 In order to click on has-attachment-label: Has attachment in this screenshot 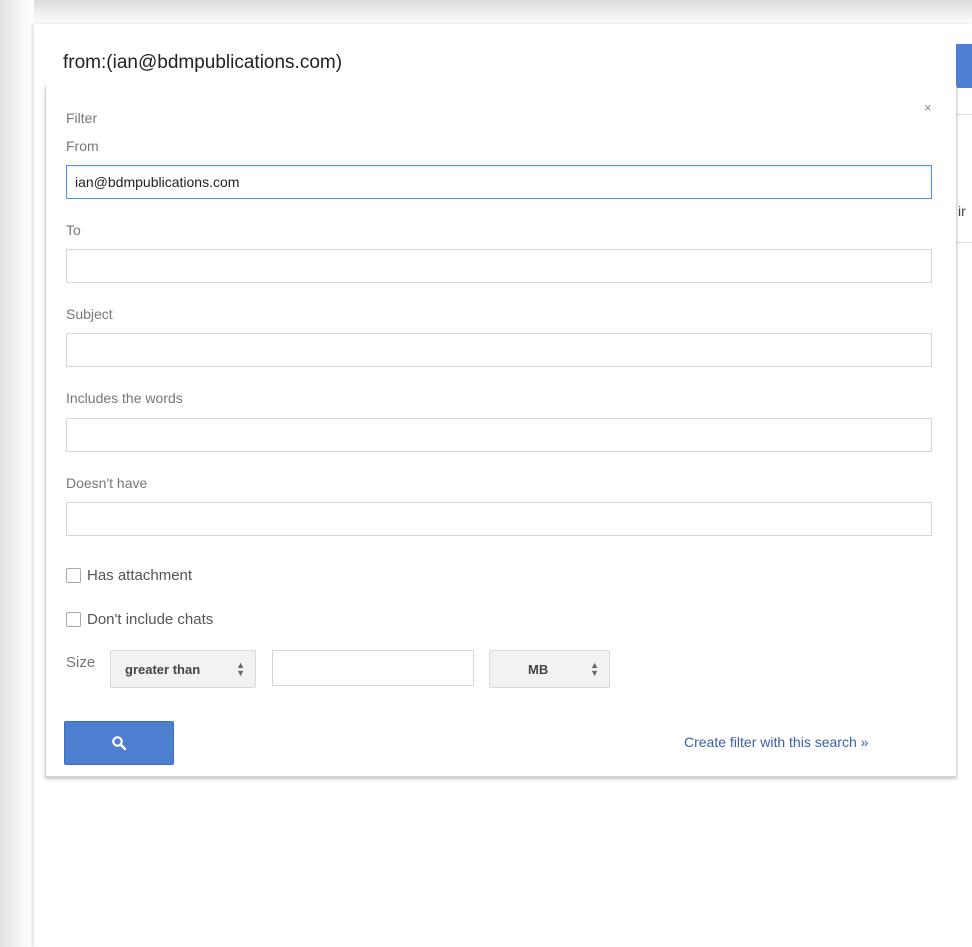, I will do `click(140, 575)`.